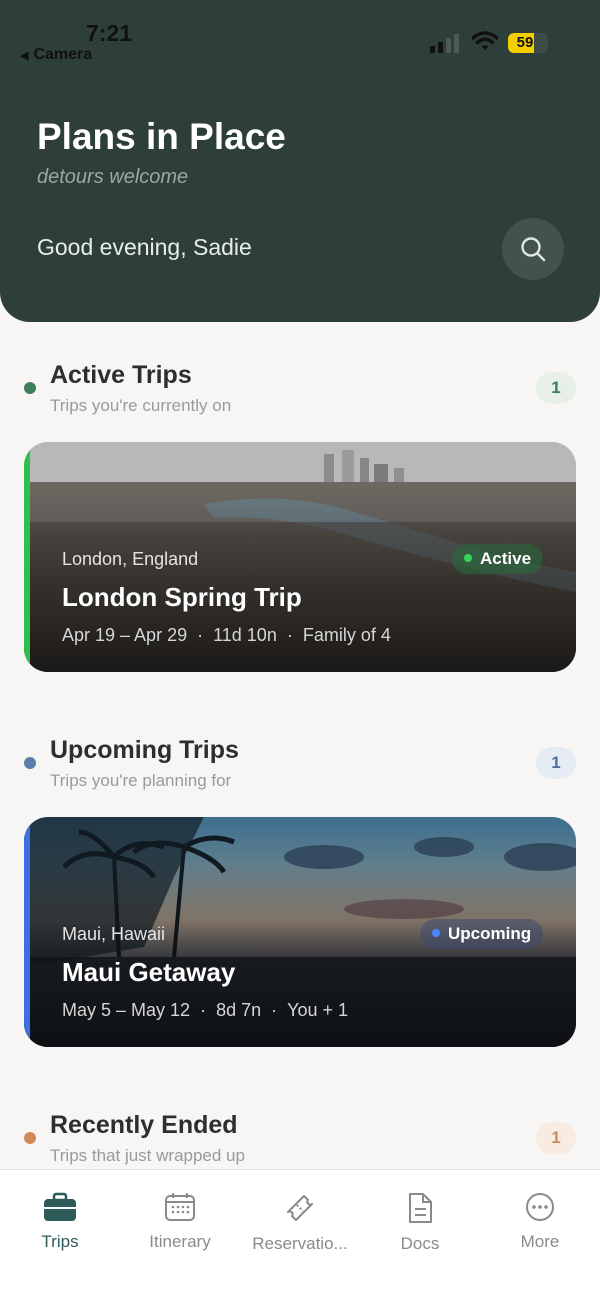 The width and height of the screenshot is (600, 1299). Describe the element at coordinates (149, 972) in the screenshot. I see `trip-name: Maui Getaway` at that location.